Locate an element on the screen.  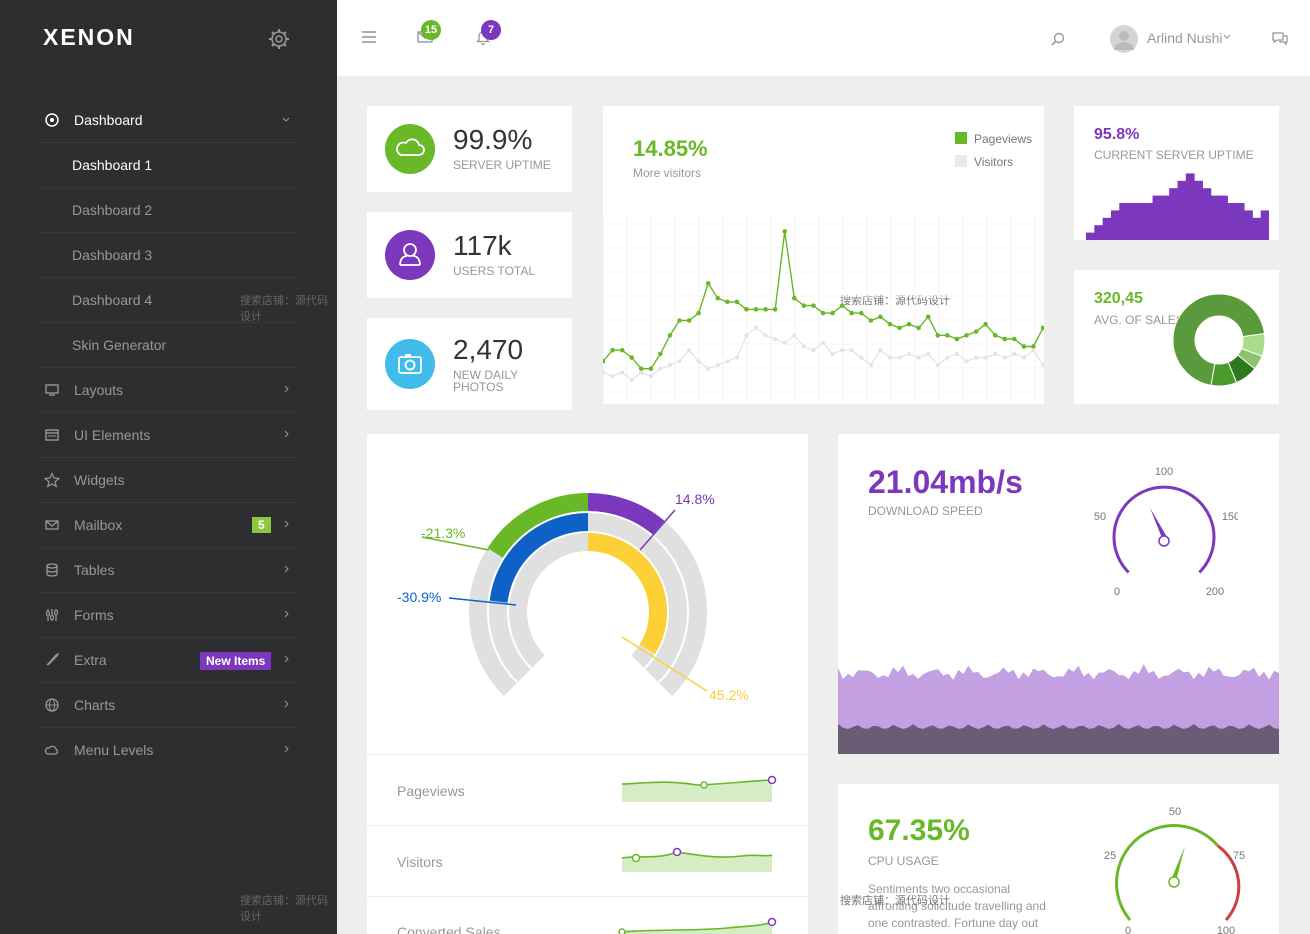
sidebar-item-tables: Tables is located at coordinates (168, 570).